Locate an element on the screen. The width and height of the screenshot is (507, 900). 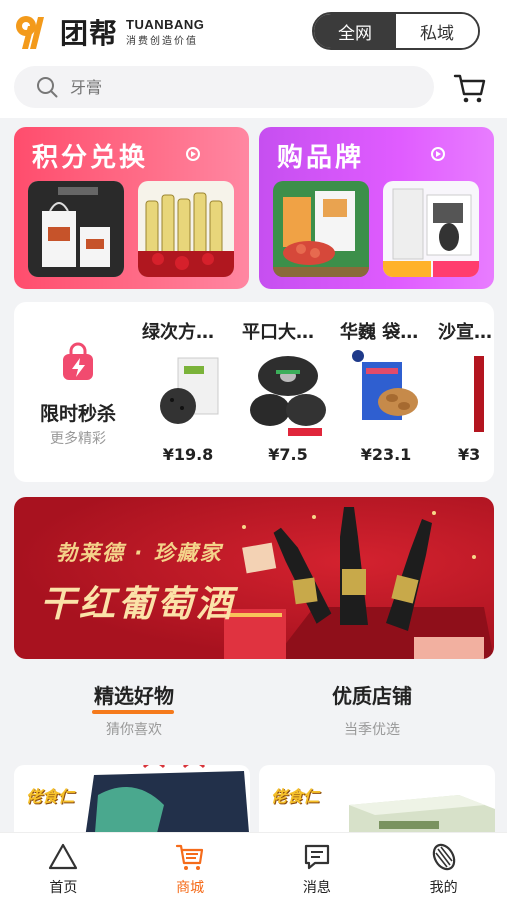
flash-item-price: ¥23.1 is located at coordinates (386, 454).